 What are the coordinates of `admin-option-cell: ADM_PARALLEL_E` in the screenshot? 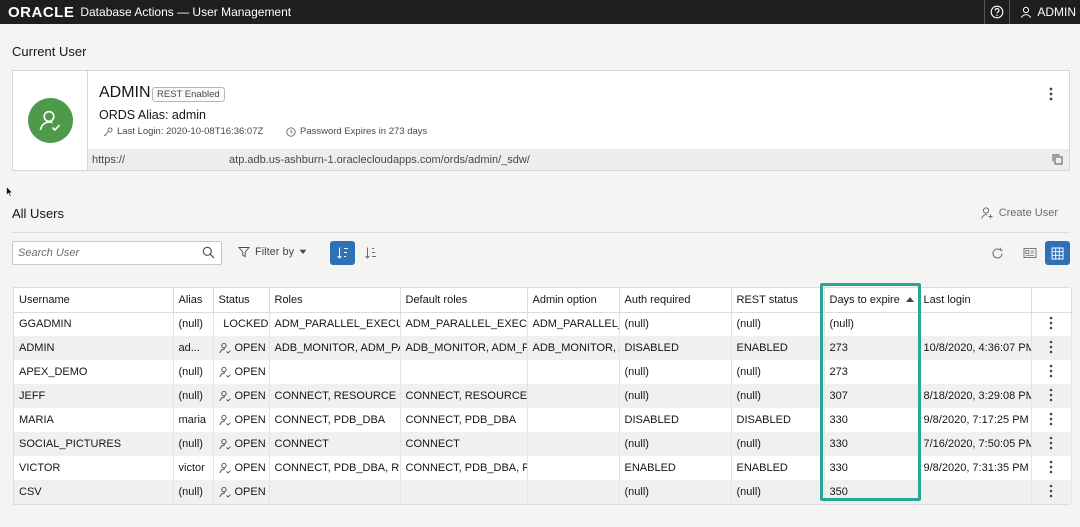 It's located at (573, 324).